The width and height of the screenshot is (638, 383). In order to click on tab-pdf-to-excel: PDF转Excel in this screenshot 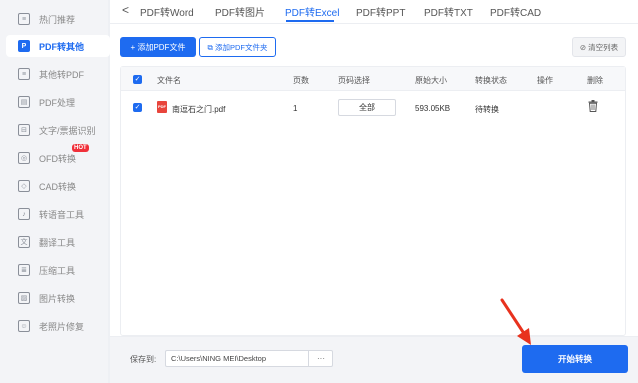, I will do `click(312, 11)`.